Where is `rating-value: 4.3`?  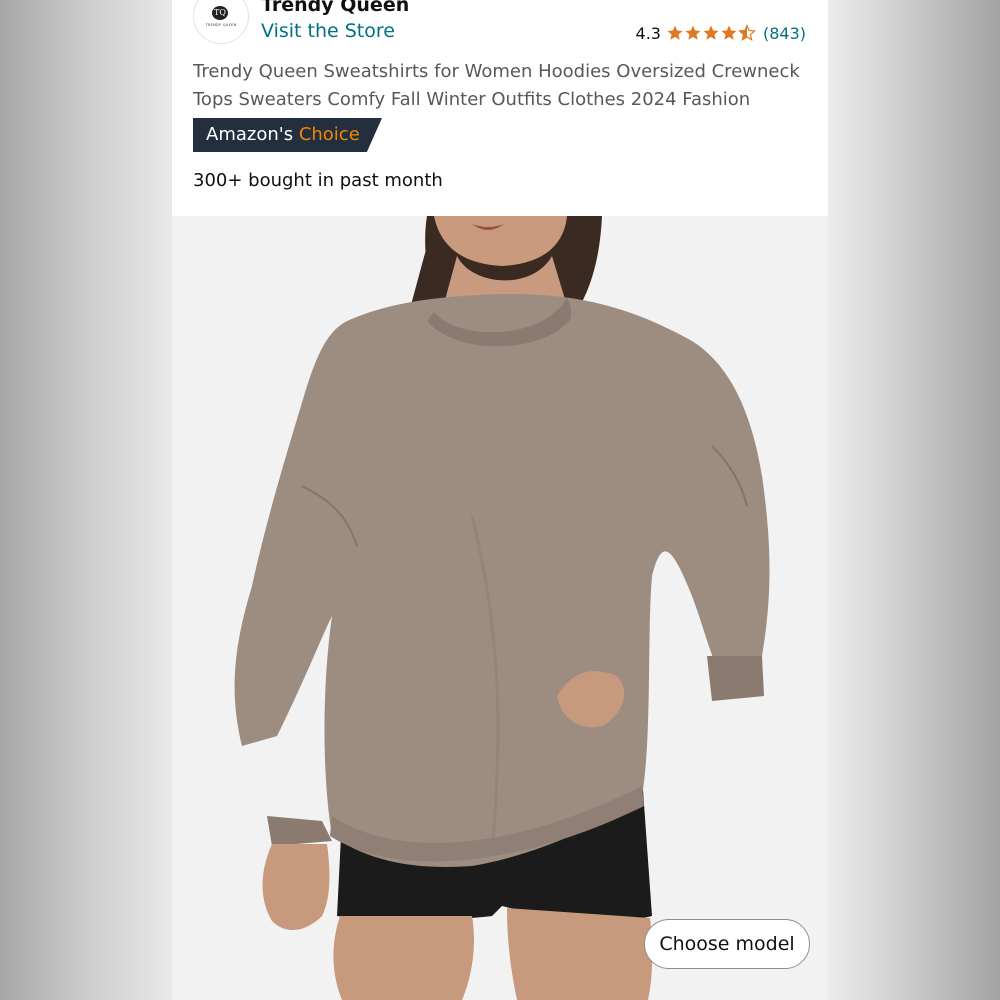 rating-value: 4.3 is located at coordinates (648, 33).